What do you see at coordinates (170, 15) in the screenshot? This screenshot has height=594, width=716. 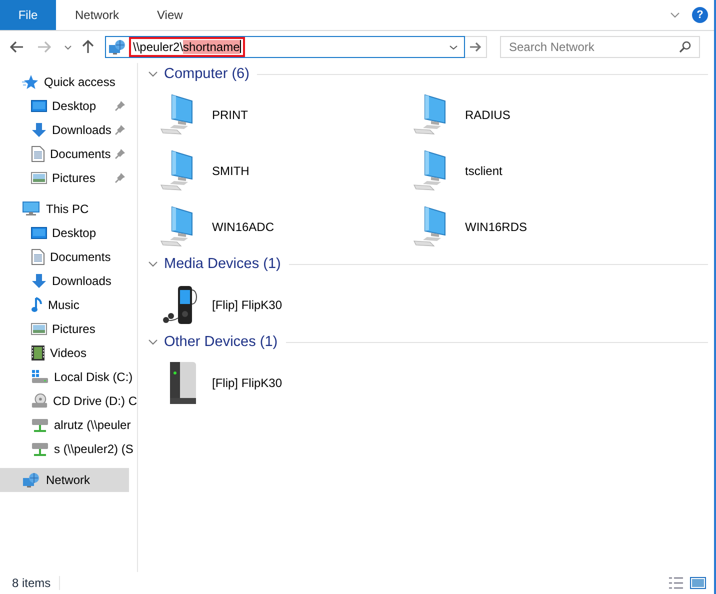 I see `ribbon-tab: View` at bounding box center [170, 15].